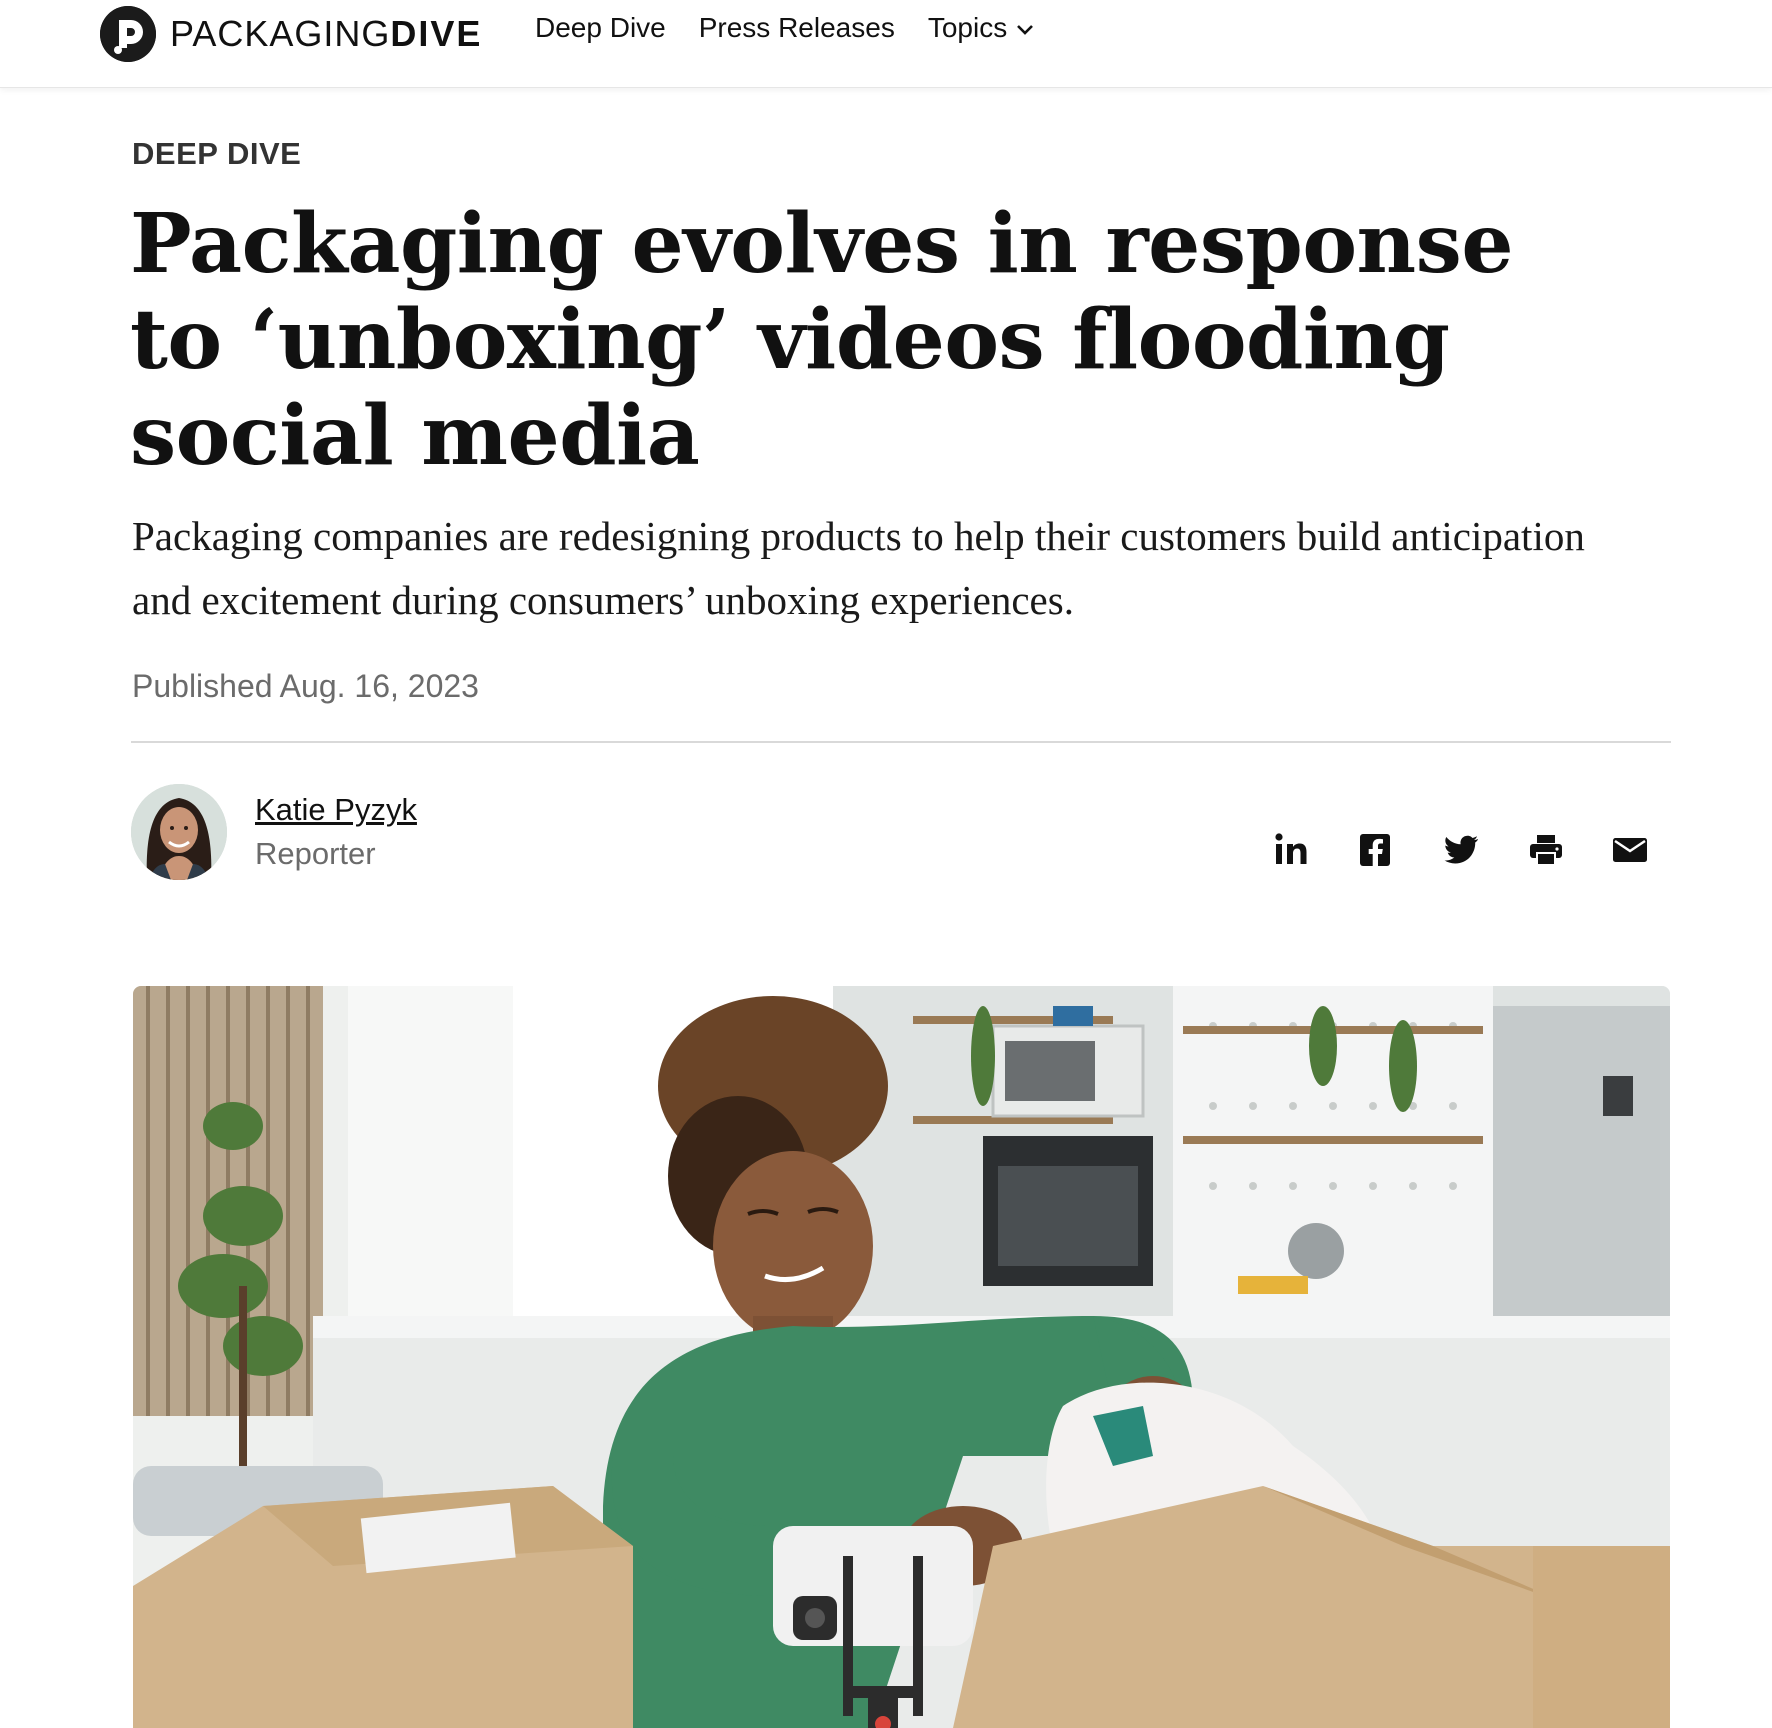 This screenshot has height=1728, width=1772. I want to click on nav-item-deep-dive: Deep Dive, so click(600, 28).